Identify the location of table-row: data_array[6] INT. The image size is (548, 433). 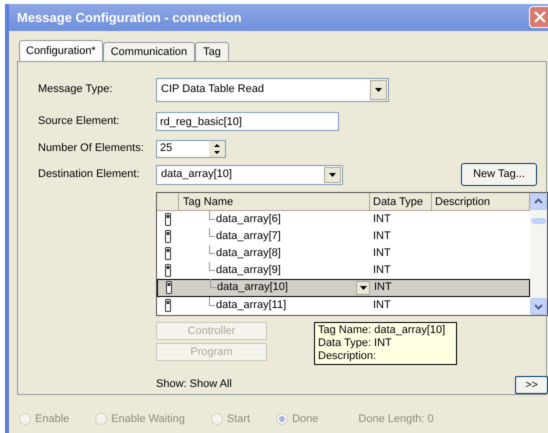
(343, 219).